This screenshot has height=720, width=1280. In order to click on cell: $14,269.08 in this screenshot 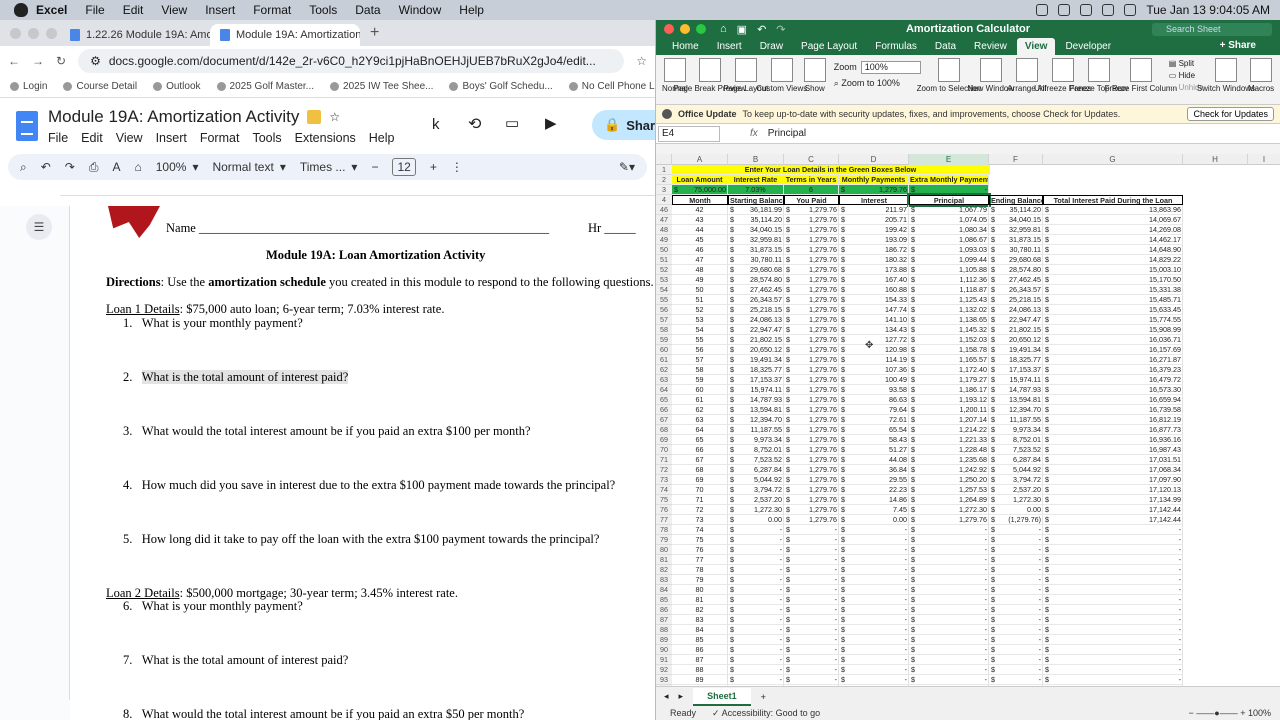, I will do `click(1113, 230)`.